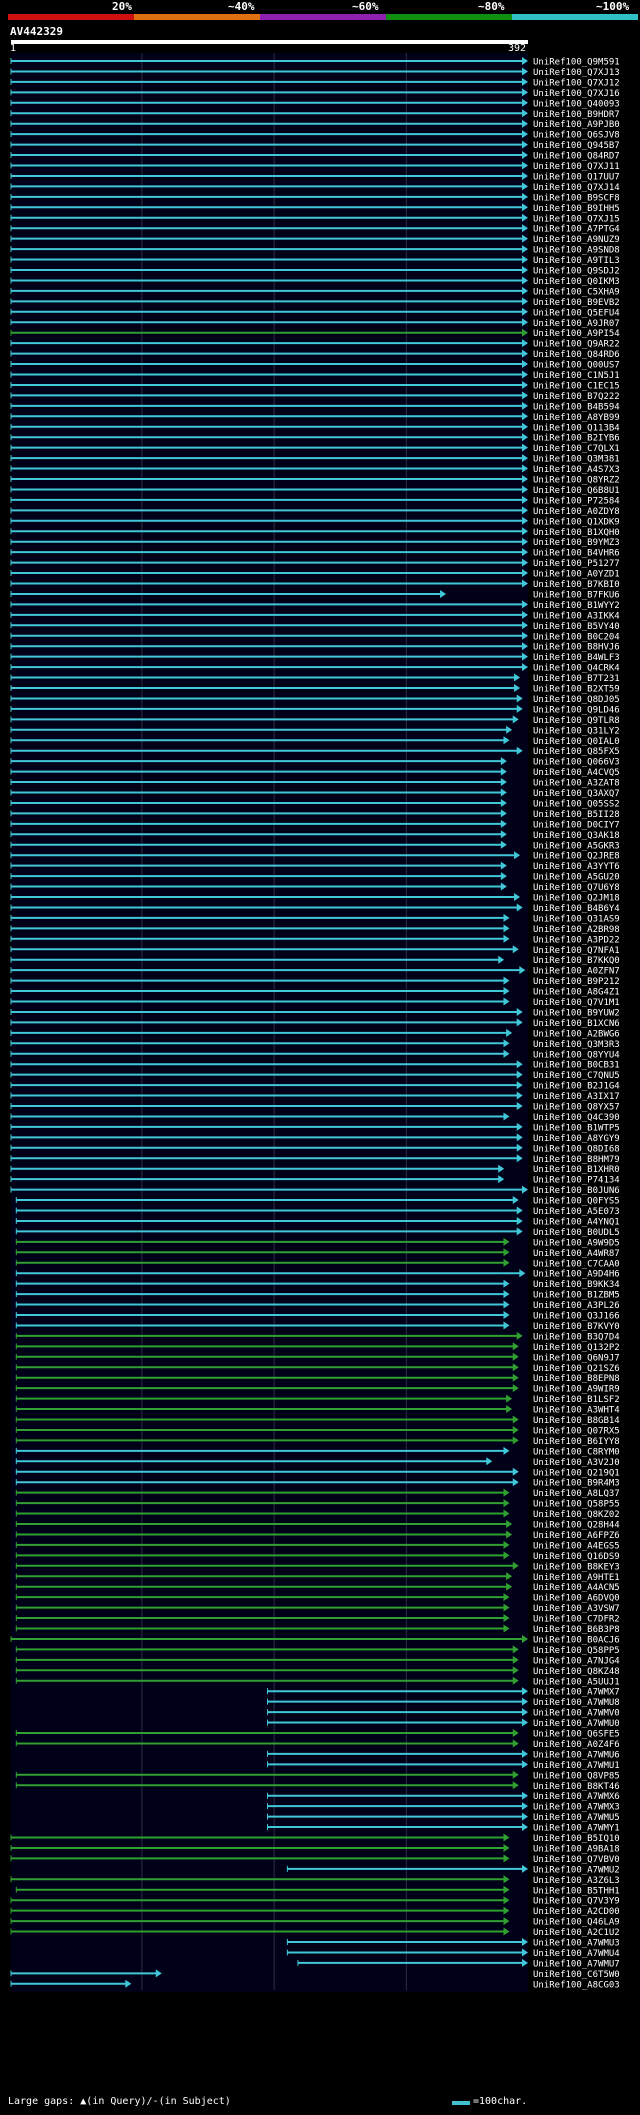  I want to click on hit-label: UniRef100_A3ZAT8, so click(576, 784).